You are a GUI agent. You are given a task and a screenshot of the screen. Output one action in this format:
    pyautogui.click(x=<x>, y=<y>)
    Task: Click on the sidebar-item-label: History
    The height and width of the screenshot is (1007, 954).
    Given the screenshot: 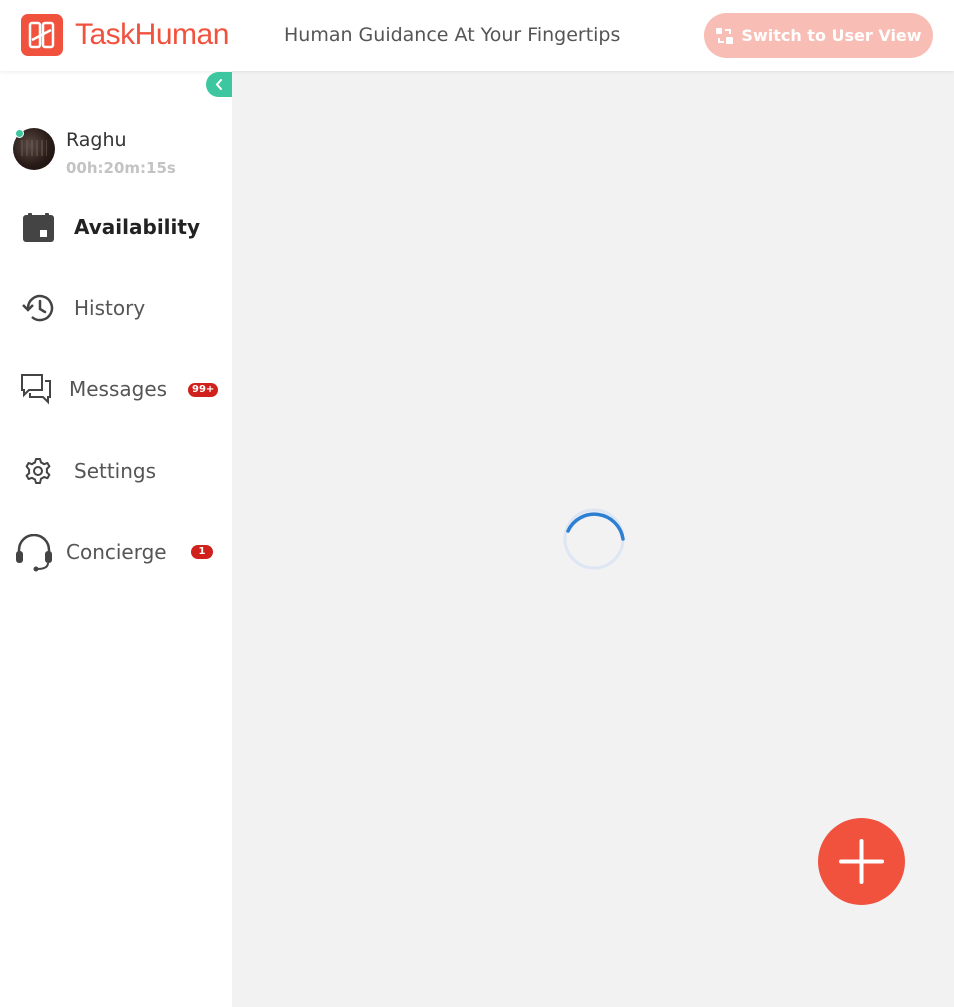 What is the action you would take?
    pyautogui.click(x=110, y=308)
    